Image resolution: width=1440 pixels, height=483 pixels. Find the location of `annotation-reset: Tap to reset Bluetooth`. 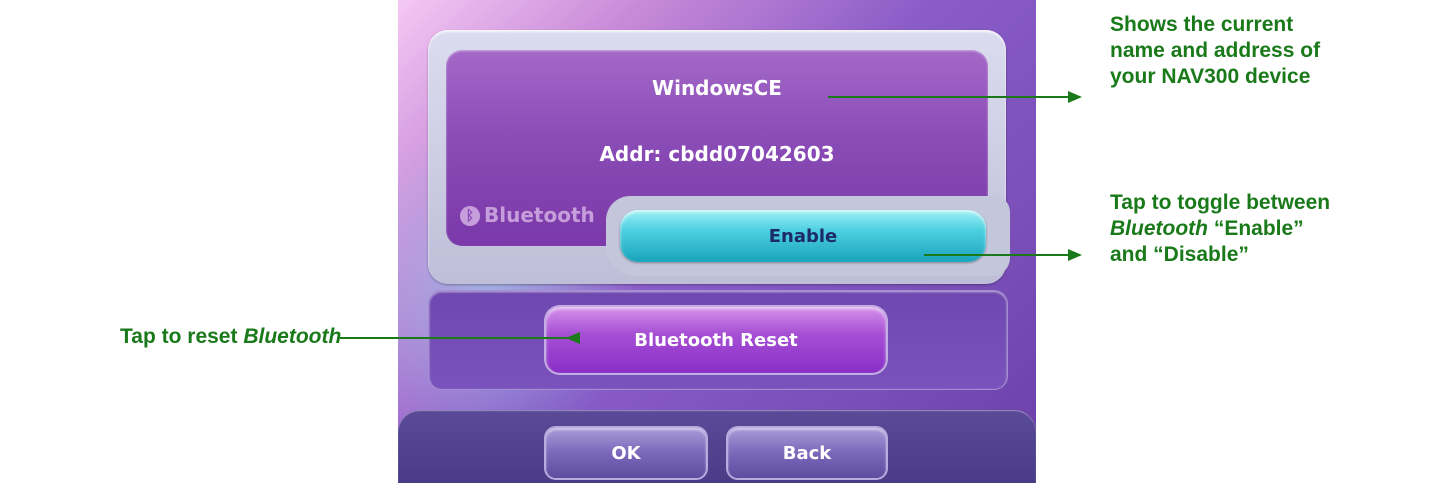

annotation-reset: Tap to reset Bluetooth is located at coordinates (230, 337).